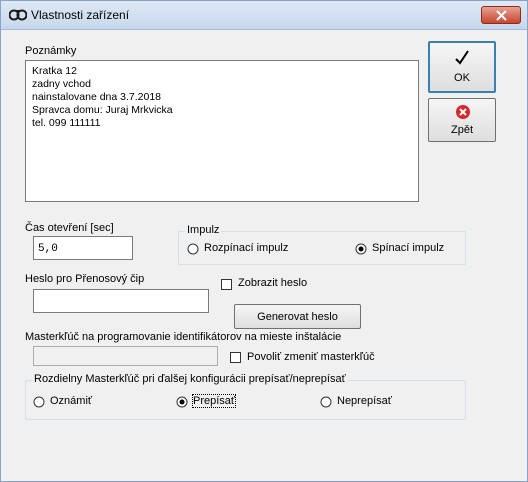  What do you see at coordinates (102, 110) in the screenshot?
I see `notes-line: Spravca domu: Juraj Mrkvicka` at bounding box center [102, 110].